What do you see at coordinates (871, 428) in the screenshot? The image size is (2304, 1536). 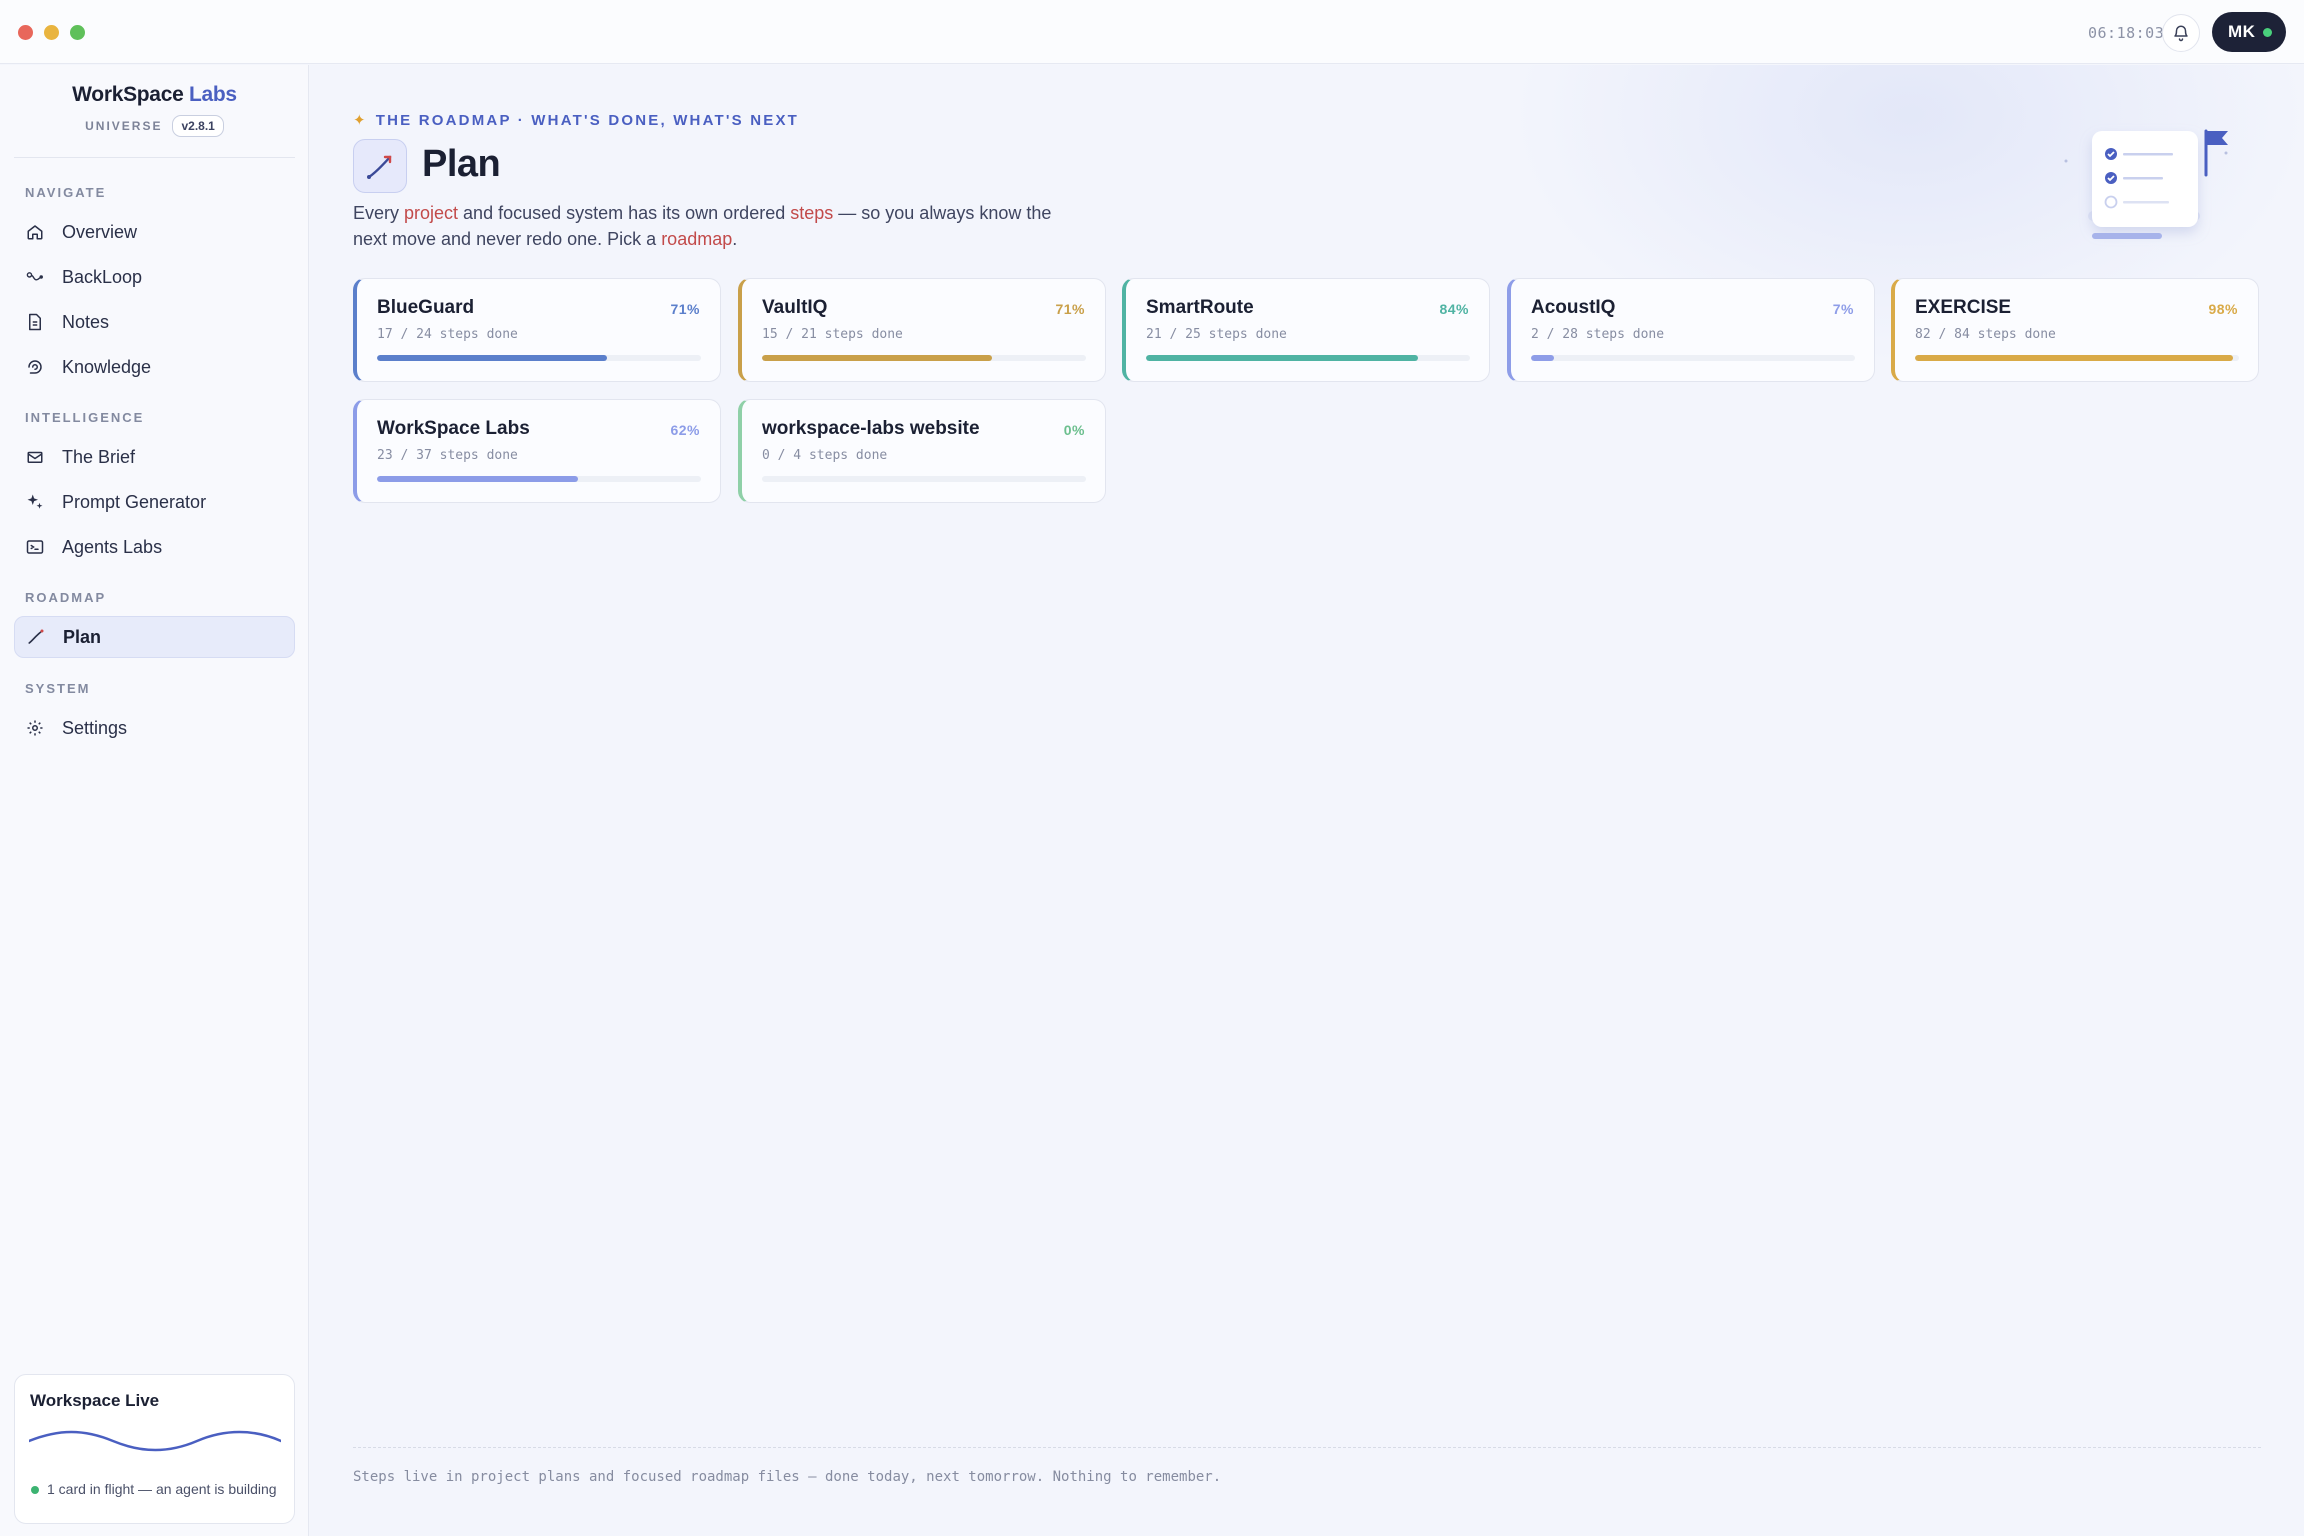 I see `card-name: workspace-labs website` at bounding box center [871, 428].